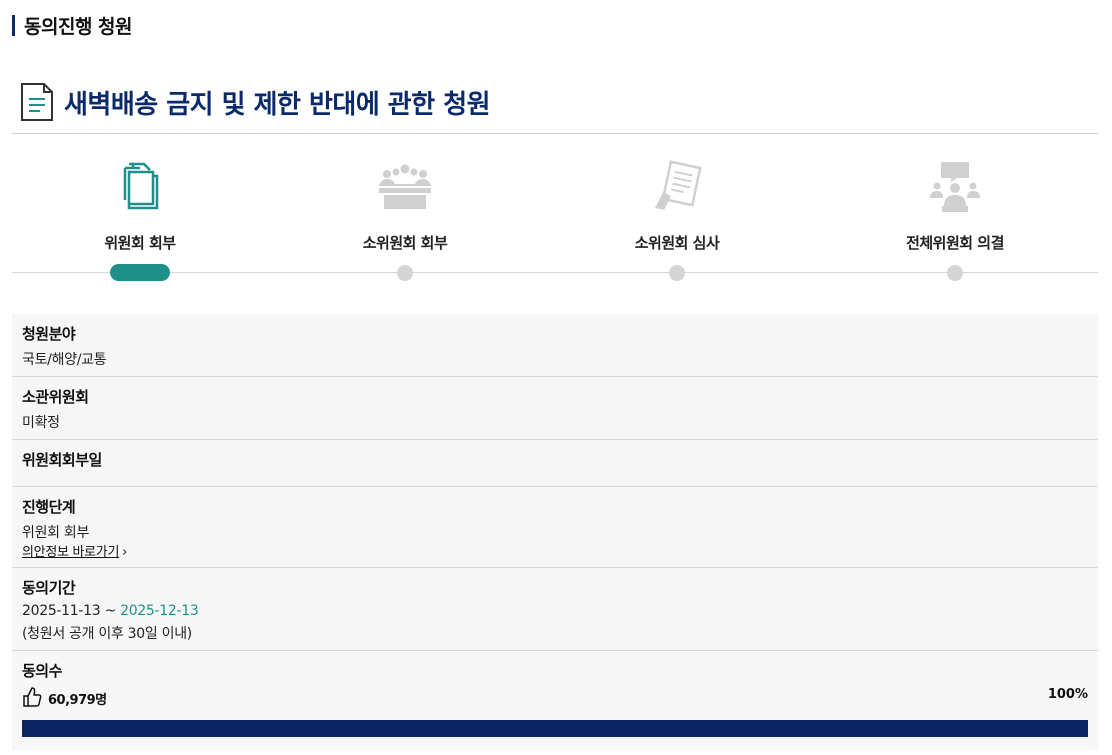 The width and height of the screenshot is (1112, 755). I want to click on info-row-referral-date: 위원회회부일, so click(555, 463).